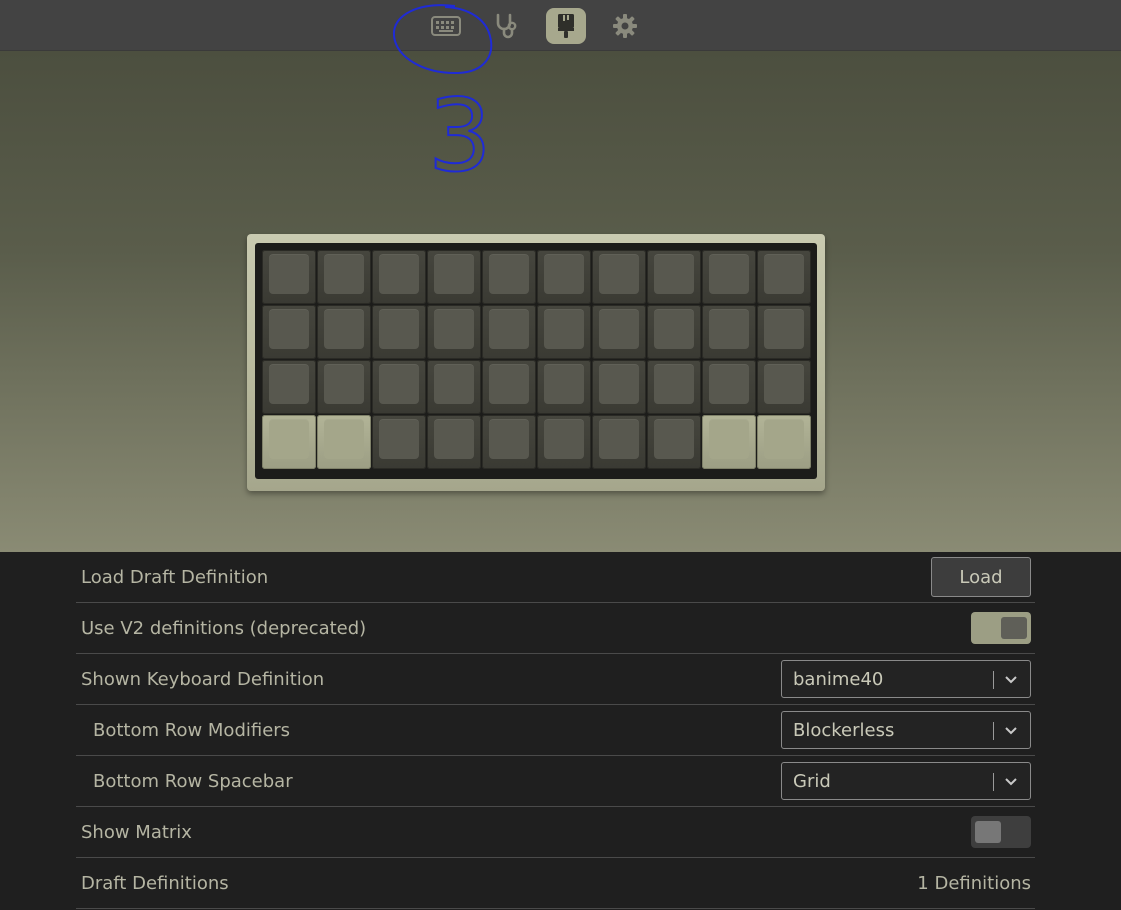 Image resolution: width=1121 pixels, height=910 pixels. I want to click on bottom-row-modifiers-label: Bottom Row Modifiers, so click(192, 730).